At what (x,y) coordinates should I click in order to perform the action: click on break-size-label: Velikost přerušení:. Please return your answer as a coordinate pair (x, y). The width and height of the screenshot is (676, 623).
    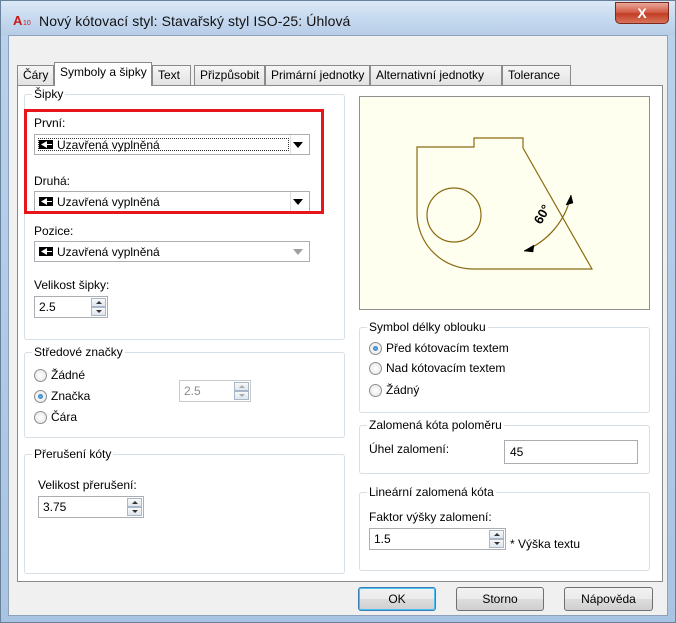
    Looking at the image, I should click on (87, 485).